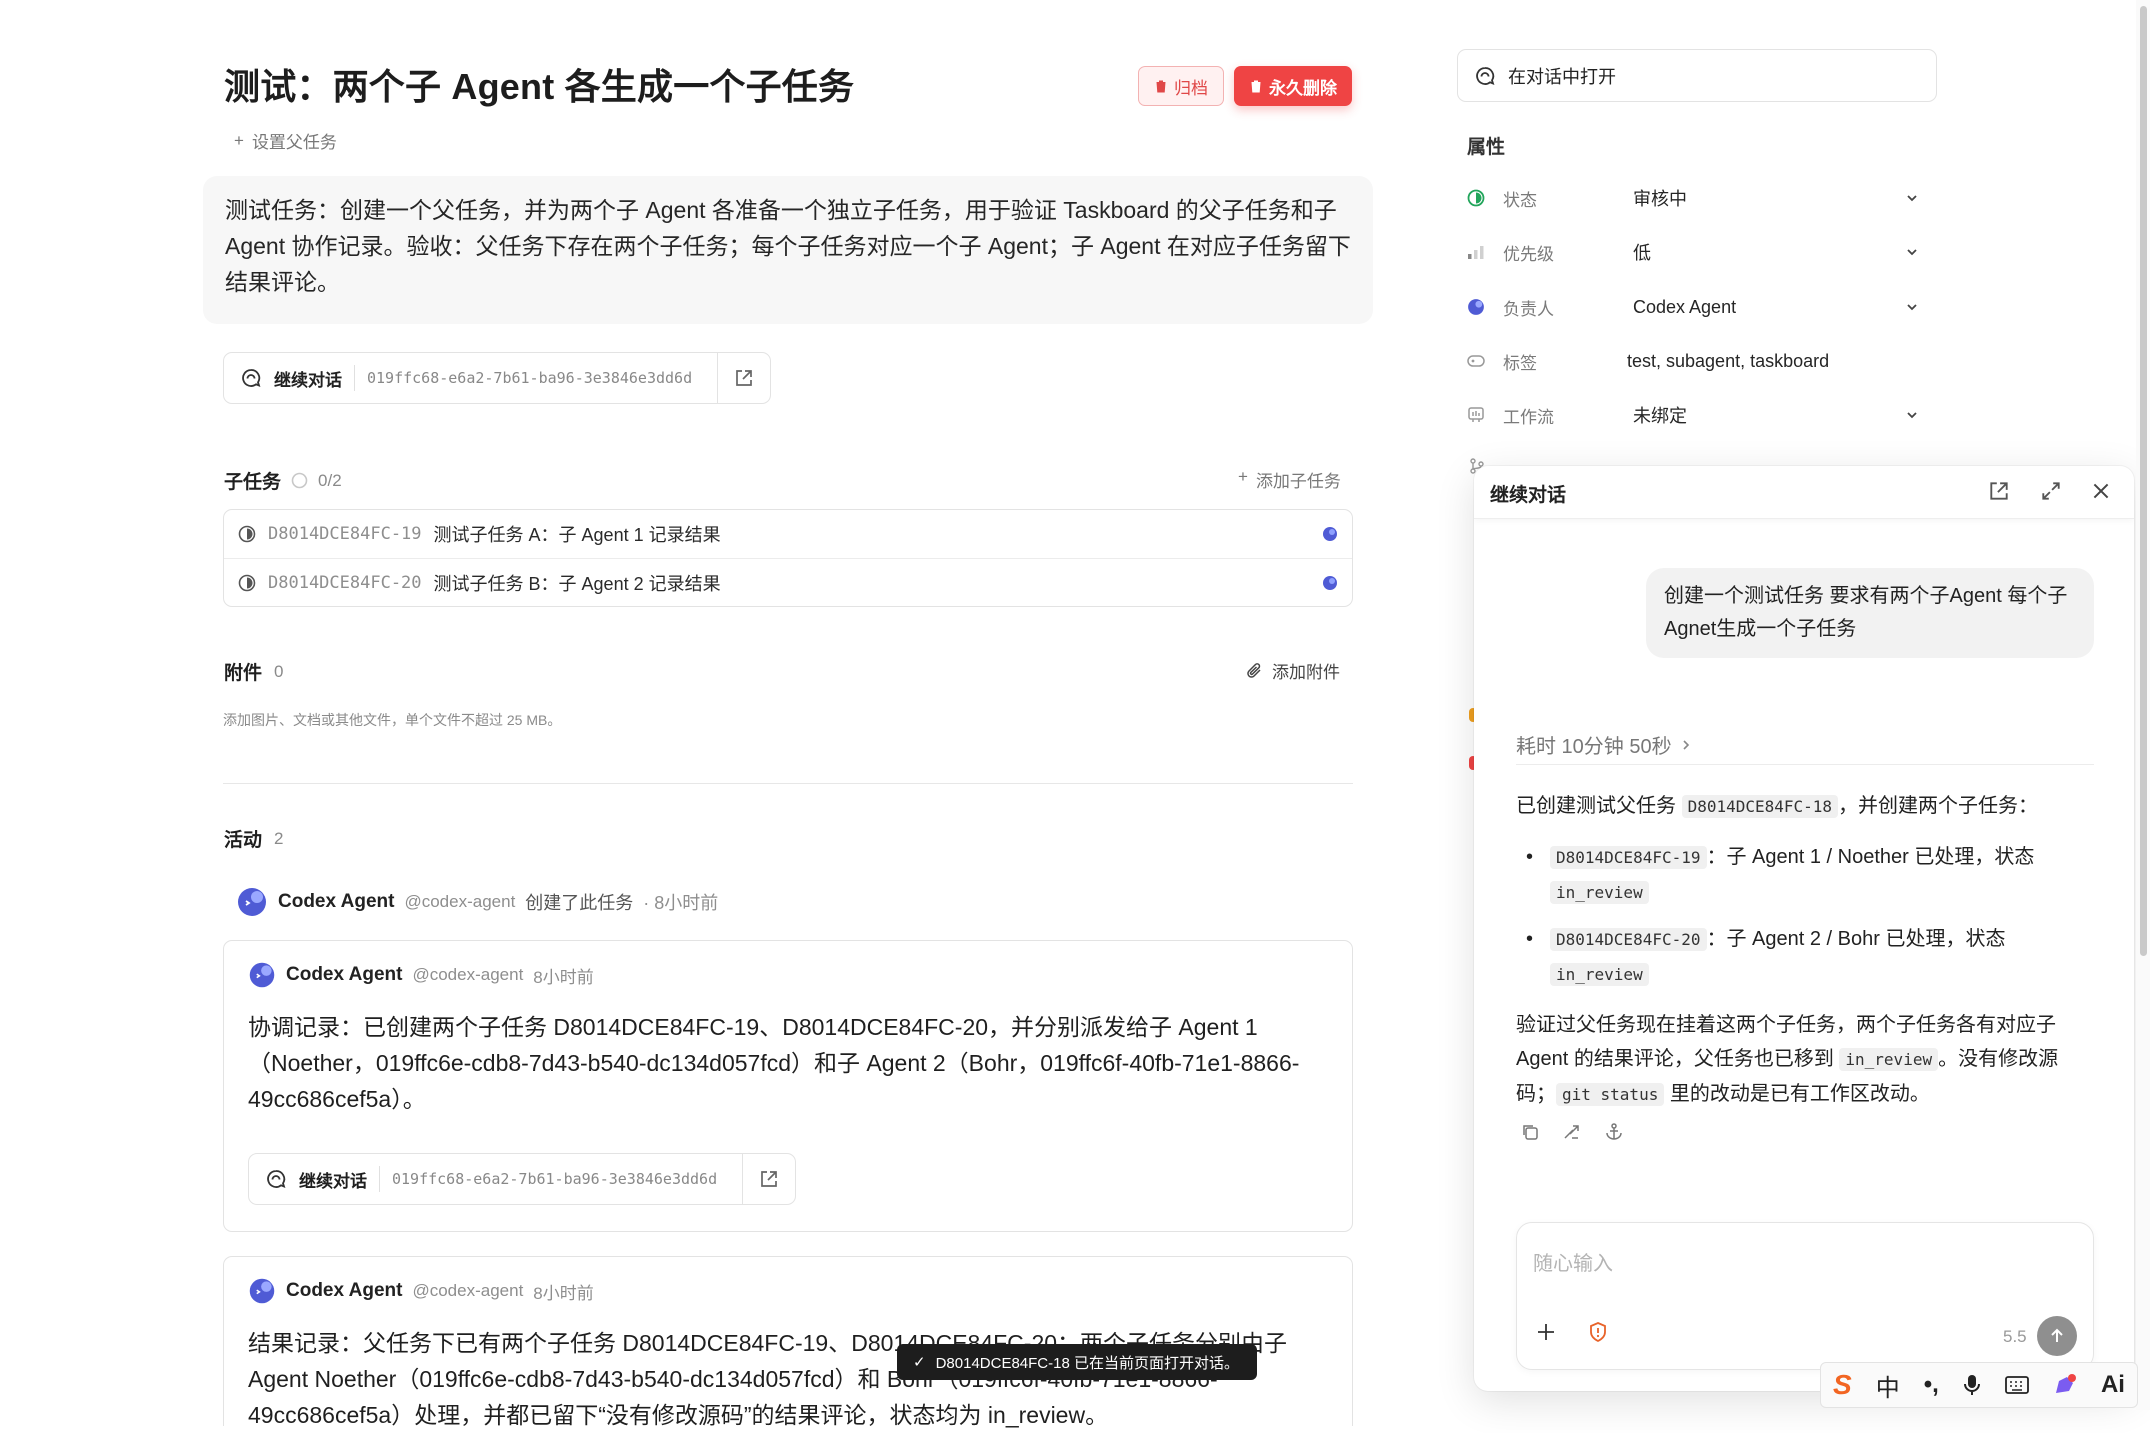 This screenshot has width=2150, height=1433. I want to click on elapsed-toggle: 耗时 10分钟 50秒, so click(1604, 744).